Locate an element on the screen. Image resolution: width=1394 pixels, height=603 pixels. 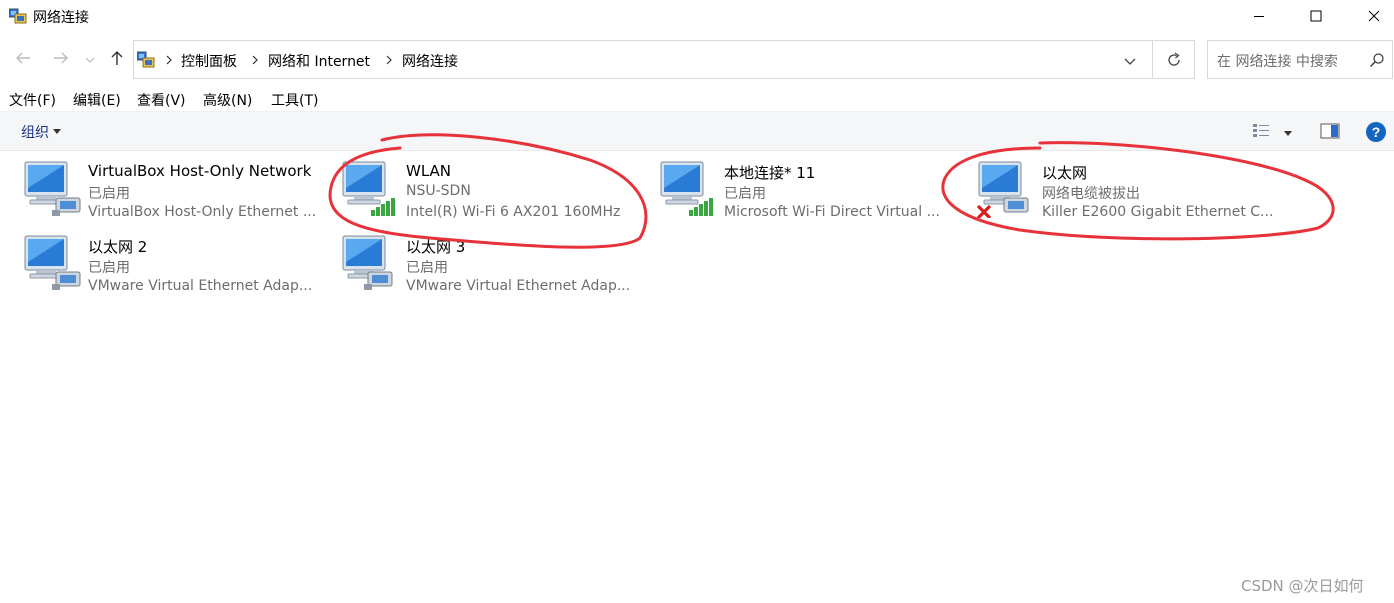
view-options-dropdown is located at coordinates (1288, 134).